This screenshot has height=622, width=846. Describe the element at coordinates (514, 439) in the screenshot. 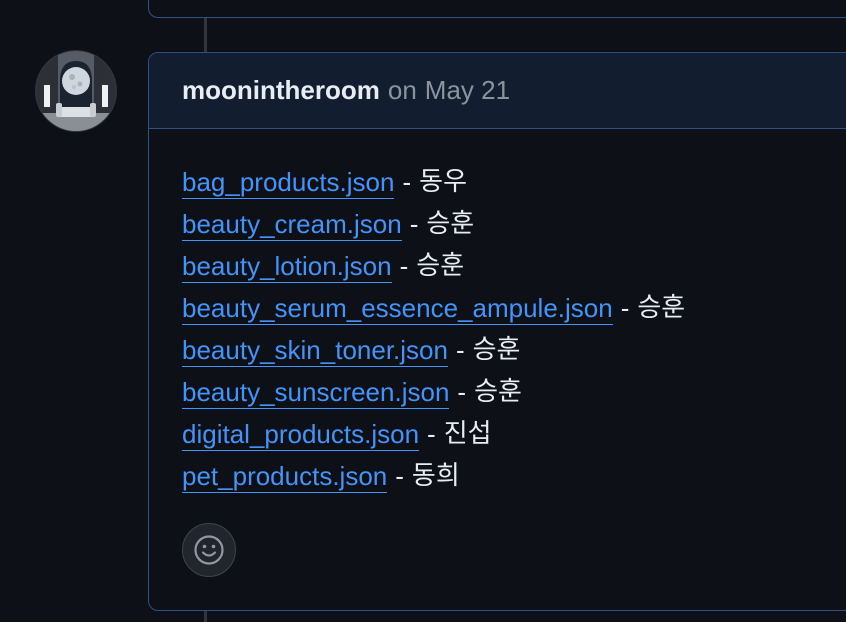

I see `list-item: digital_products.json - 진섭` at that location.